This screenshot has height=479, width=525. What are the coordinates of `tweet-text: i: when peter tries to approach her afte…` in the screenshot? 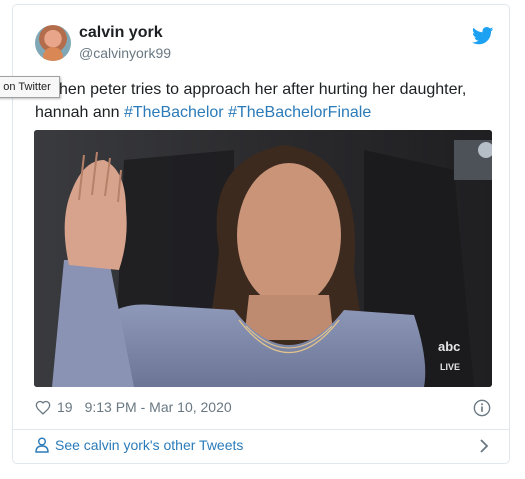 It's located at (260, 101).